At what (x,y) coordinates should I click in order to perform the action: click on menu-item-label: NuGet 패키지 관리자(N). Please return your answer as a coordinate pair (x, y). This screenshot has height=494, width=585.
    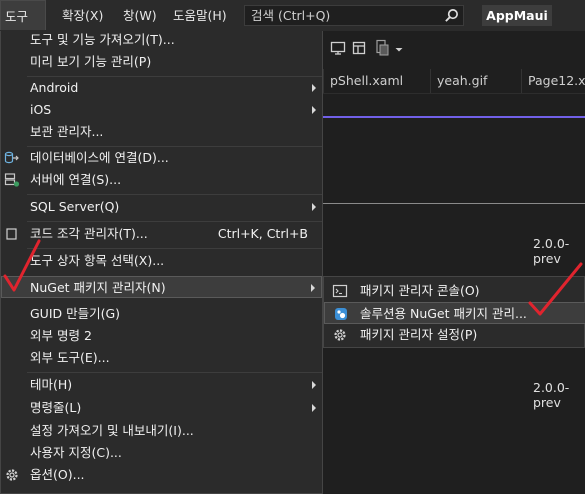
    Looking at the image, I should click on (98, 287).